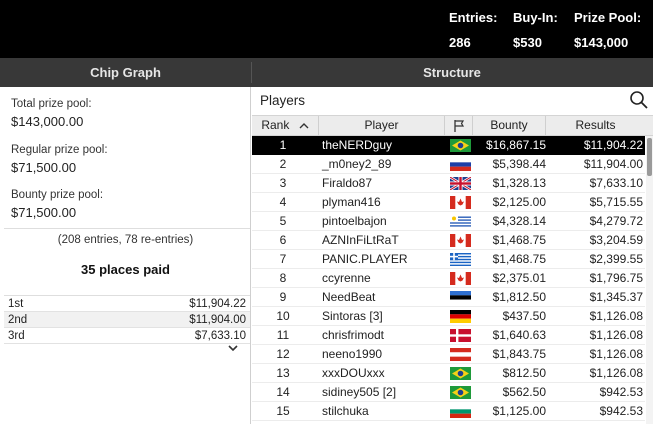 This screenshot has width=653, height=424. Describe the element at coordinates (473, 30) in the screenshot. I see `entries-stat: Entries: 286` at that location.